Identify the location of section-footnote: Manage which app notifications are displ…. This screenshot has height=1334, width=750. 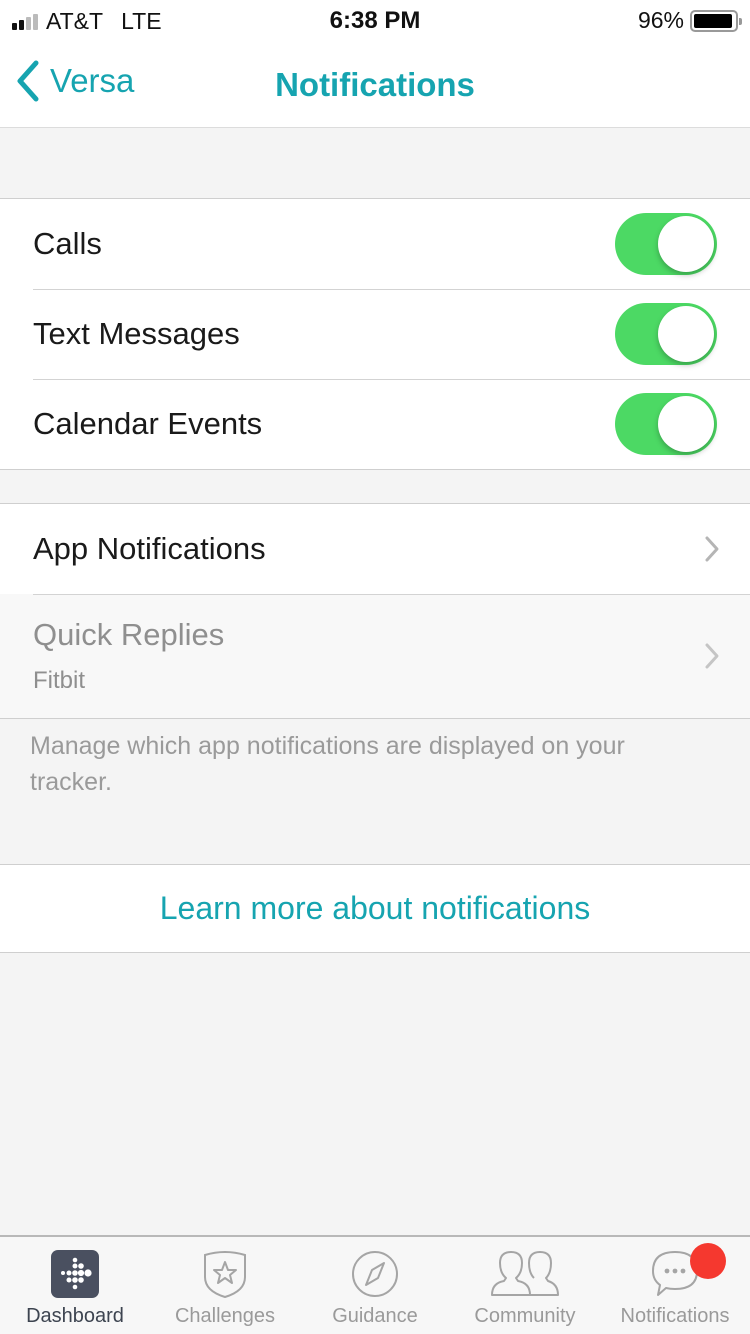
(327, 764).